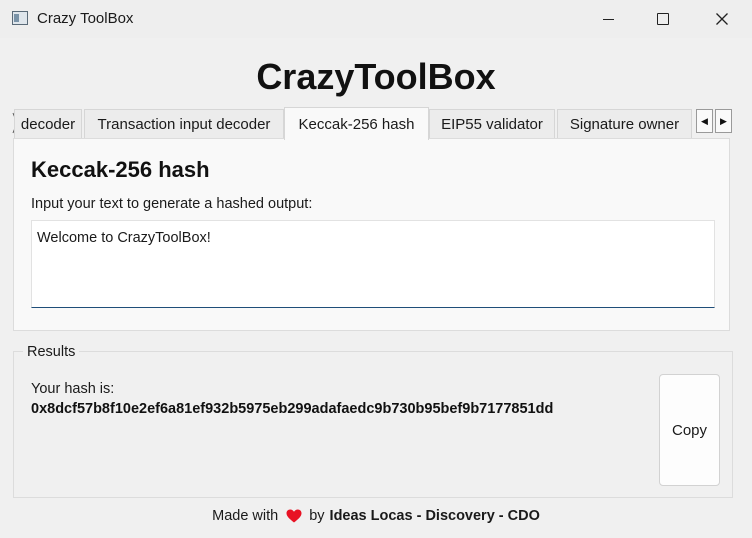  What do you see at coordinates (294, 516) in the screenshot?
I see `heart-icon` at bounding box center [294, 516].